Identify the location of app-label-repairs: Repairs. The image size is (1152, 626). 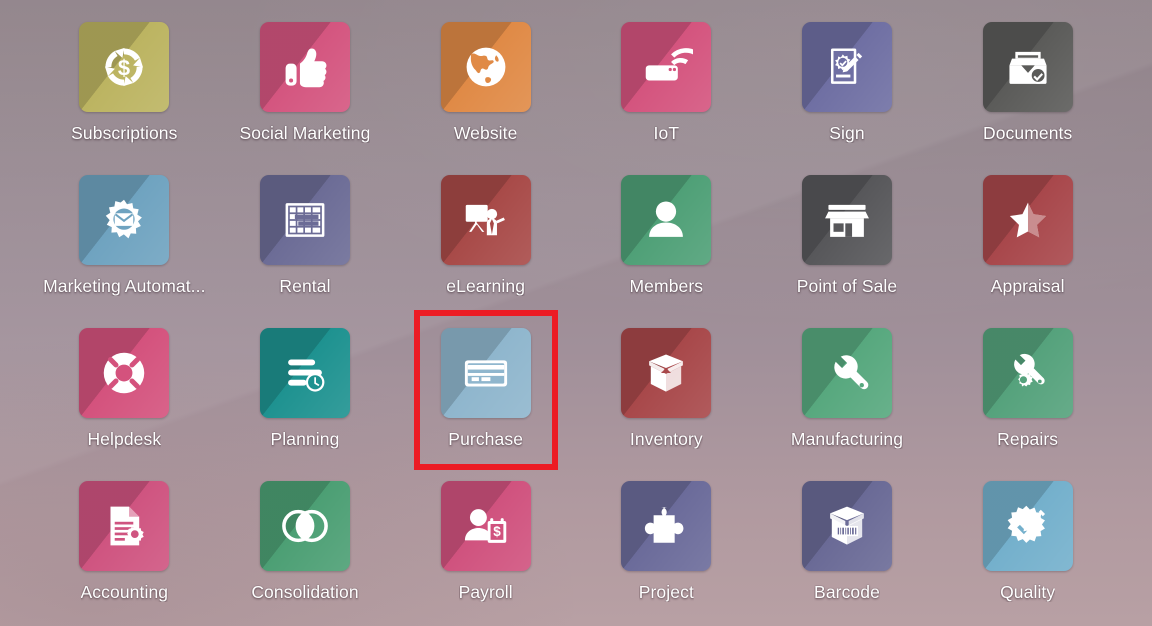
(1028, 439).